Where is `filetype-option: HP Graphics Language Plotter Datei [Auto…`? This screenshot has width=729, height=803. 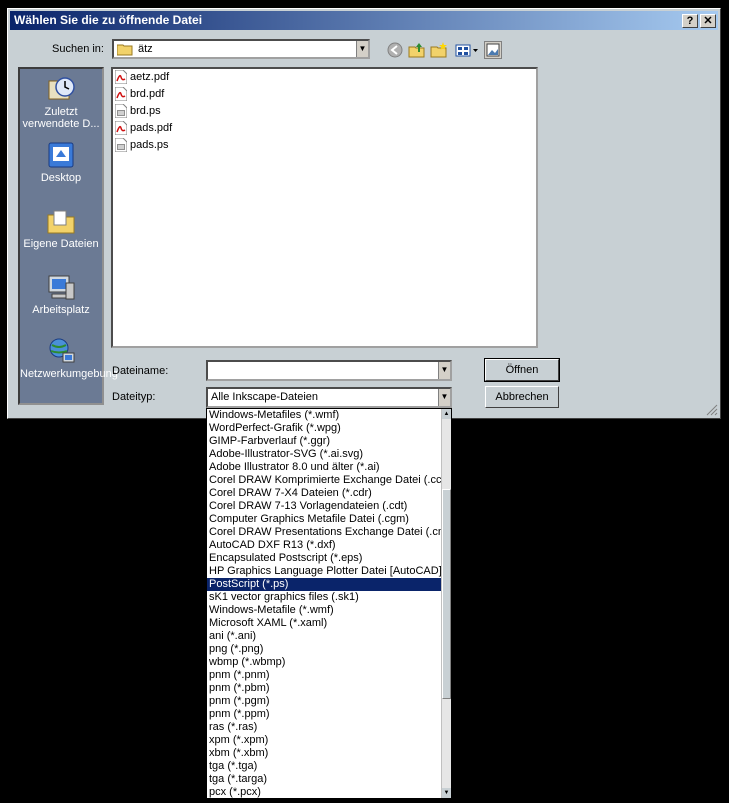
filetype-option: HP Graphics Language Plotter Datei [Auto… is located at coordinates (324, 571).